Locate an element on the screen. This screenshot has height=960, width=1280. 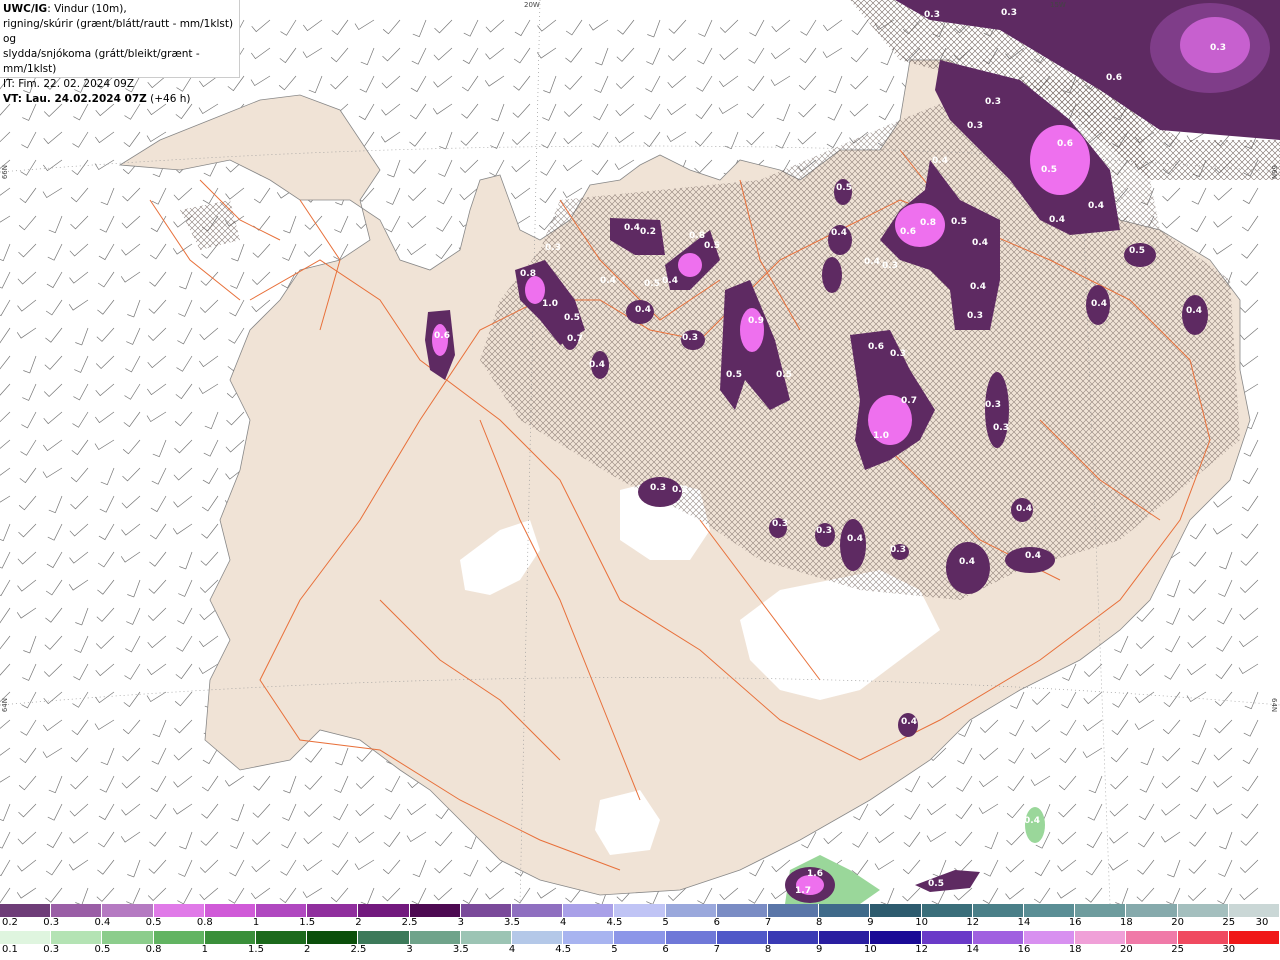
rain-scale-label: 0.5 is located at coordinates (102, 949).